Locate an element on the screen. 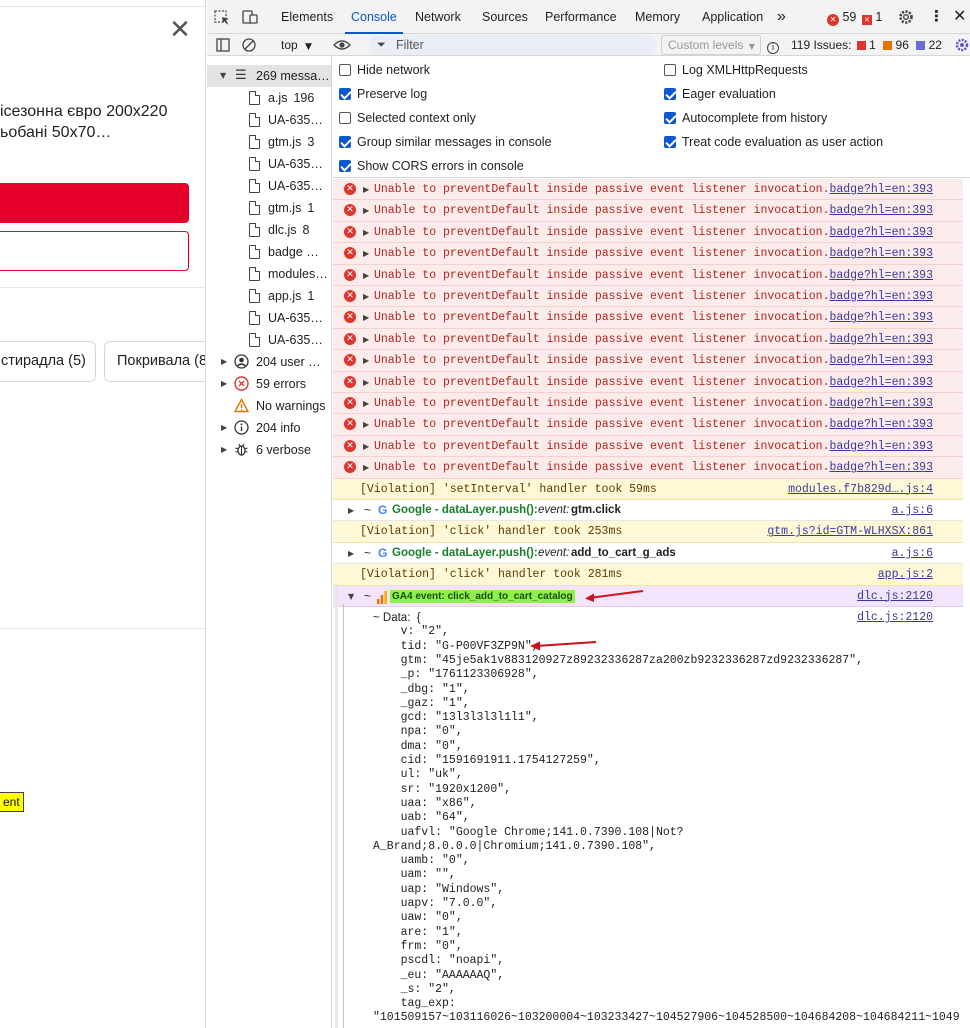  filter-input: ⏷ Filter is located at coordinates (513, 45).